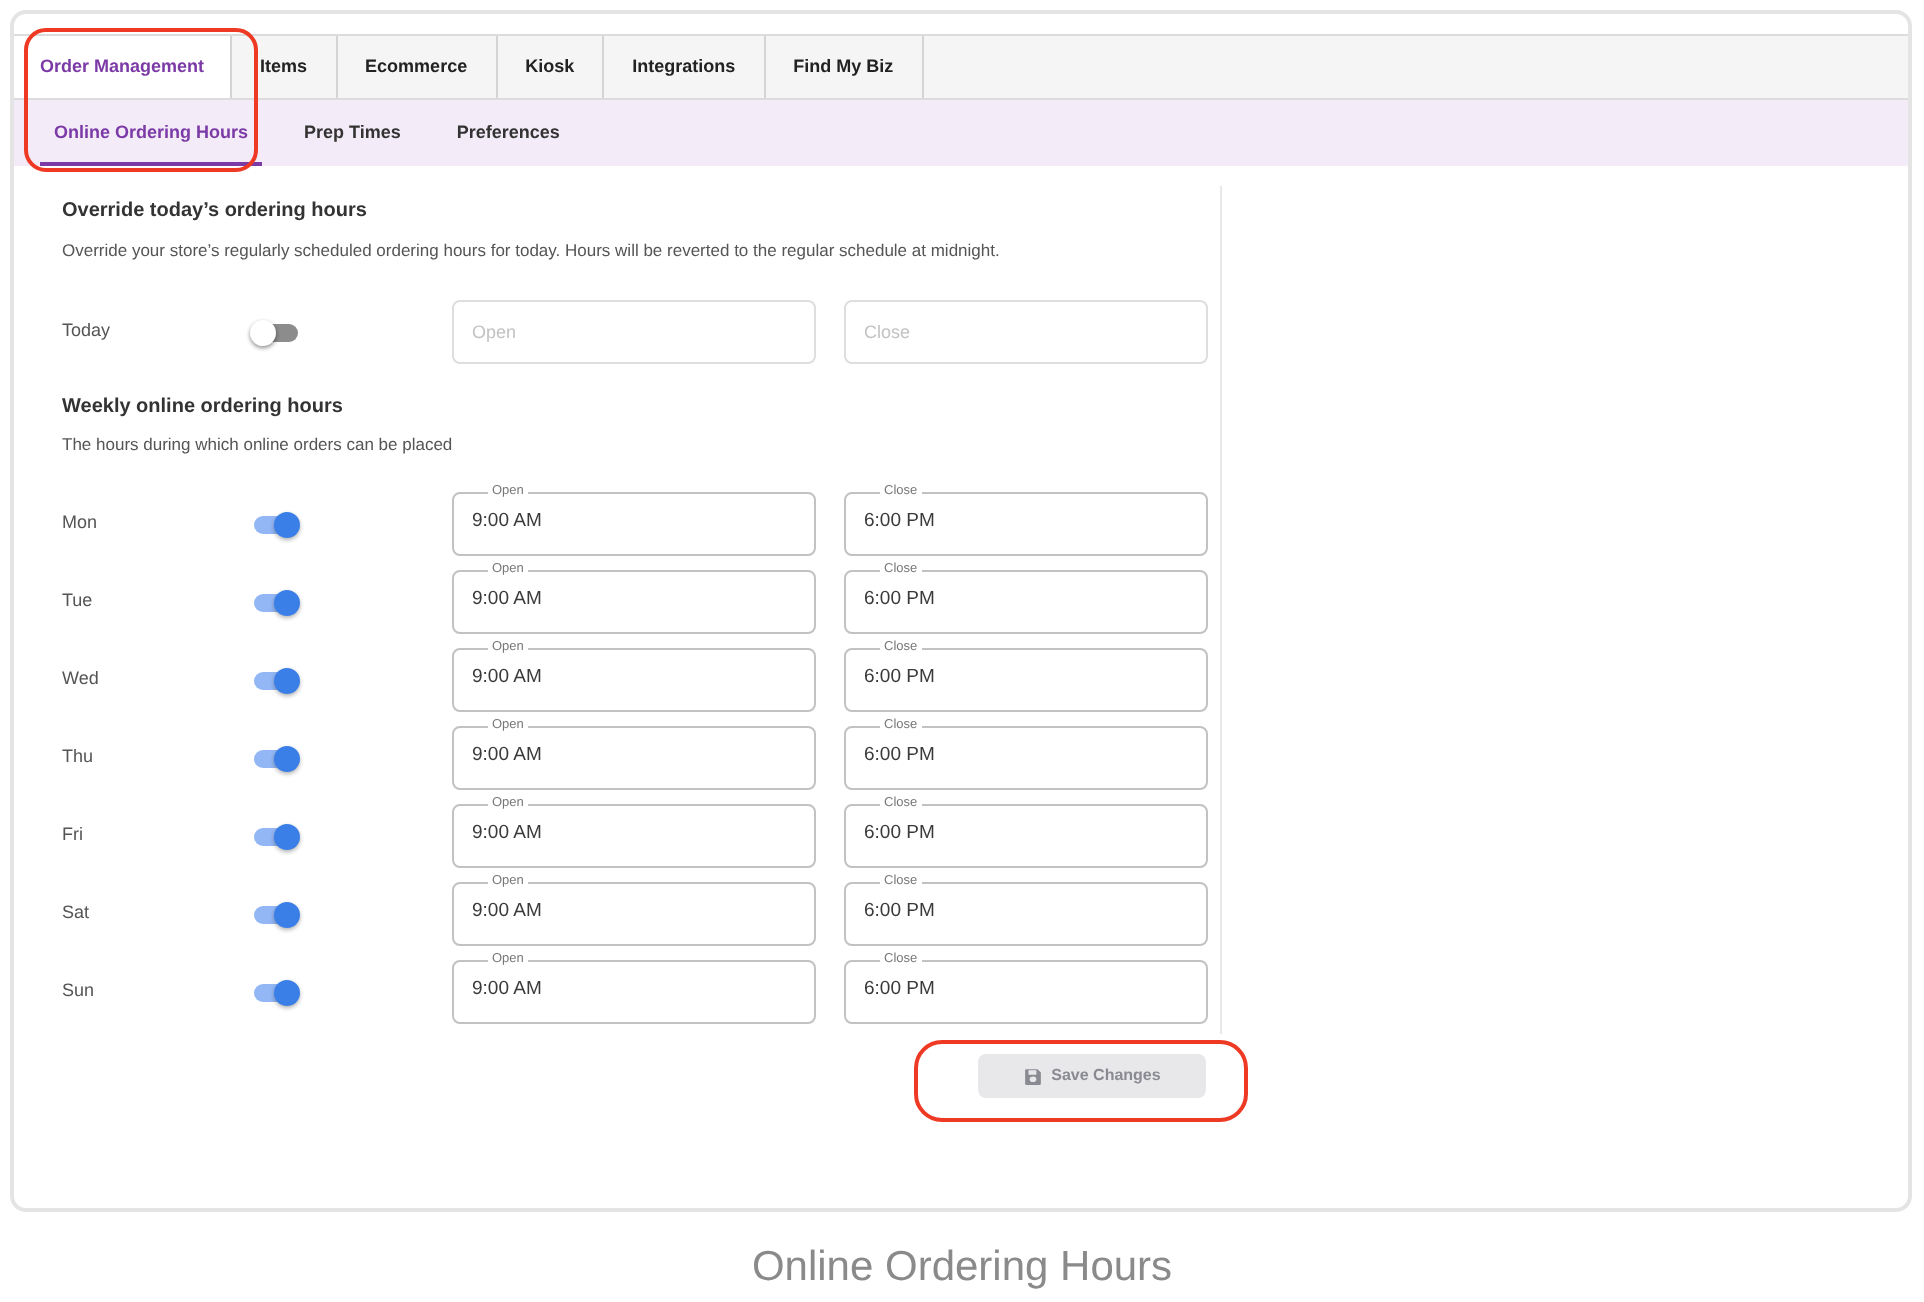 This screenshot has width=1924, height=1302. Describe the element at coordinates (87, 331) in the screenshot. I see `day-label: Today` at that location.